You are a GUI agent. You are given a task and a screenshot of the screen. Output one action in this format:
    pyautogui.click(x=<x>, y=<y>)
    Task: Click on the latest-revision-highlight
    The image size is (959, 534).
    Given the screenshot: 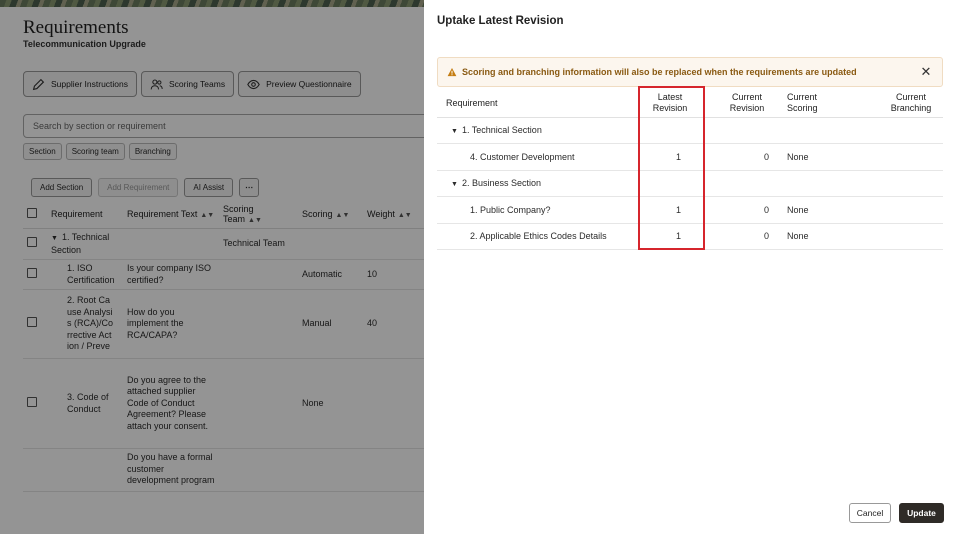 What is the action you would take?
    pyautogui.click(x=671, y=168)
    